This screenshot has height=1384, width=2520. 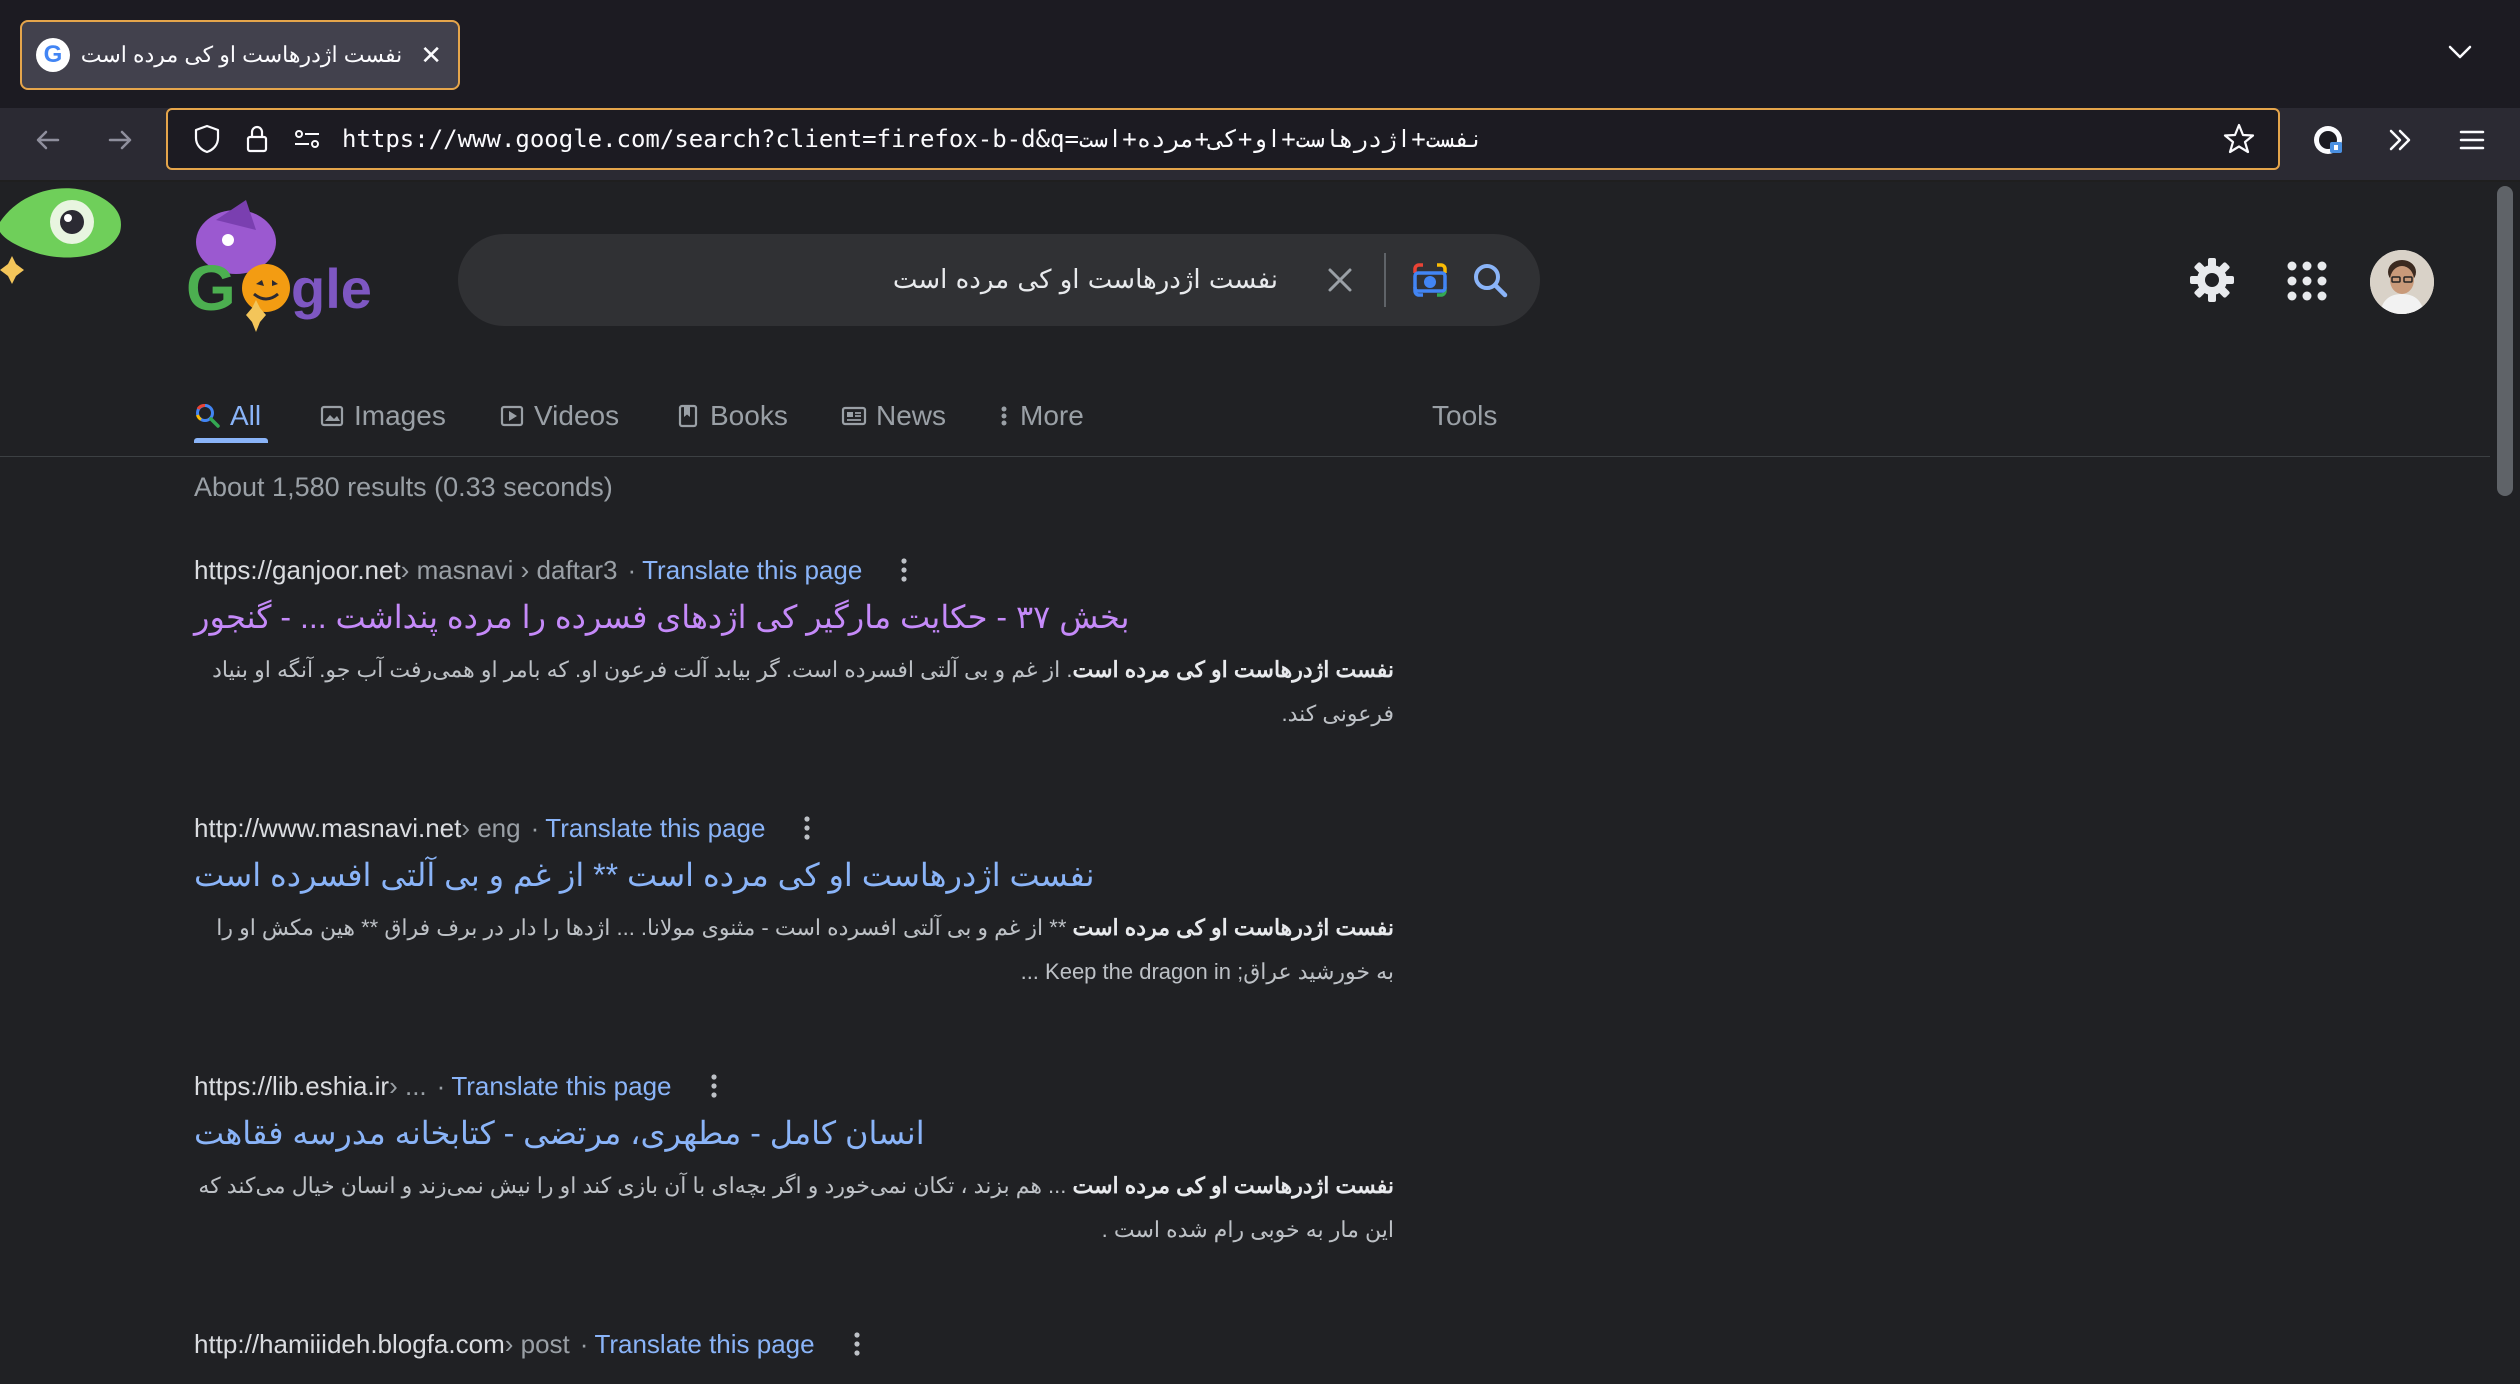 What do you see at coordinates (2472, 140) in the screenshot?
I see `hamburger-menu-icon` at bounding box center [2472, 140].